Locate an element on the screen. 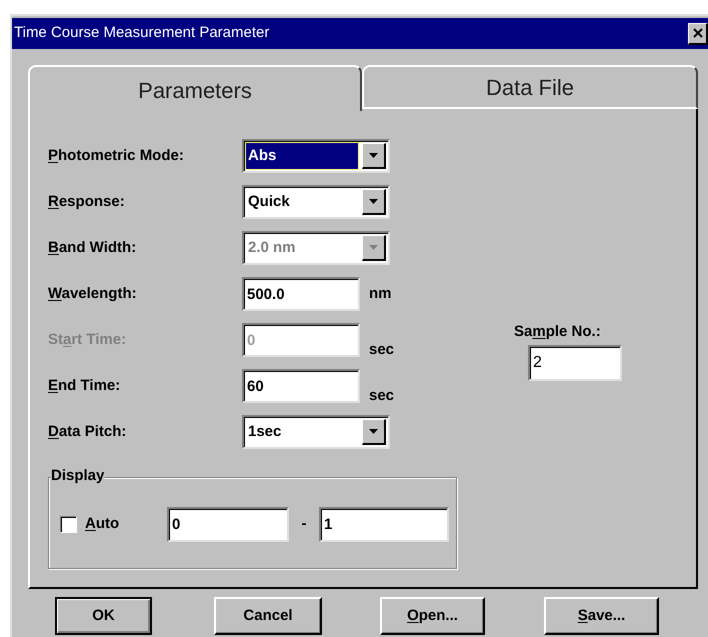  range-from-field: 0 is located at coordinates (228, 524).